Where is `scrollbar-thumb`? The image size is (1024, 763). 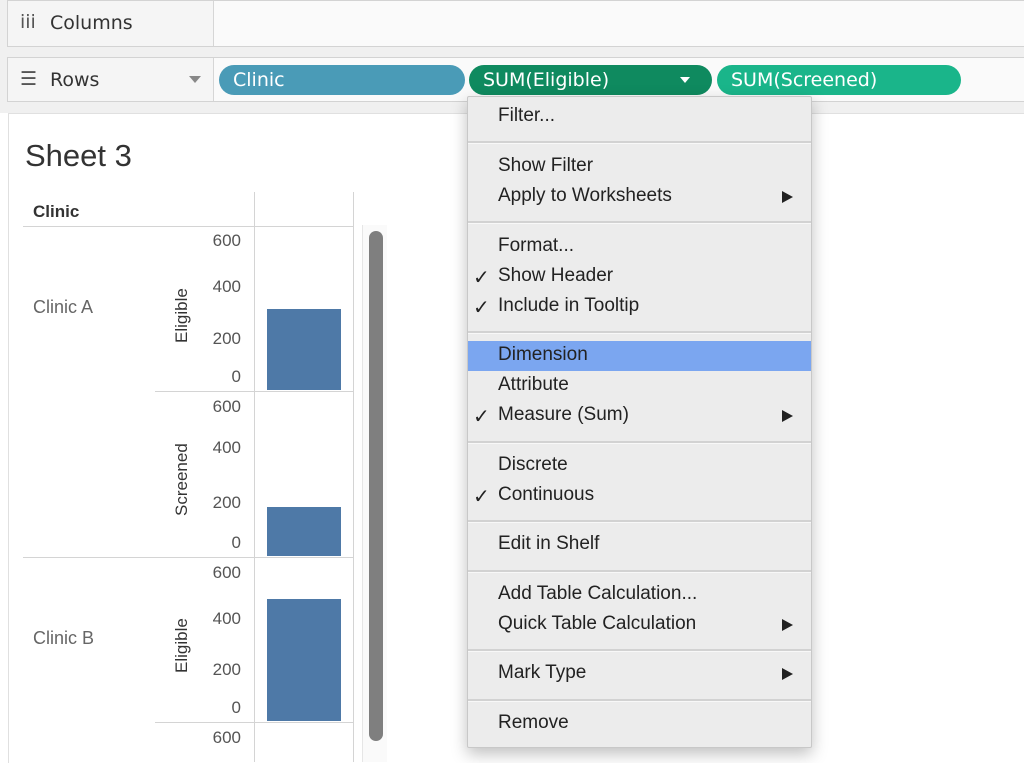
scrollbar-thumb is located at coordinates (376, 486).